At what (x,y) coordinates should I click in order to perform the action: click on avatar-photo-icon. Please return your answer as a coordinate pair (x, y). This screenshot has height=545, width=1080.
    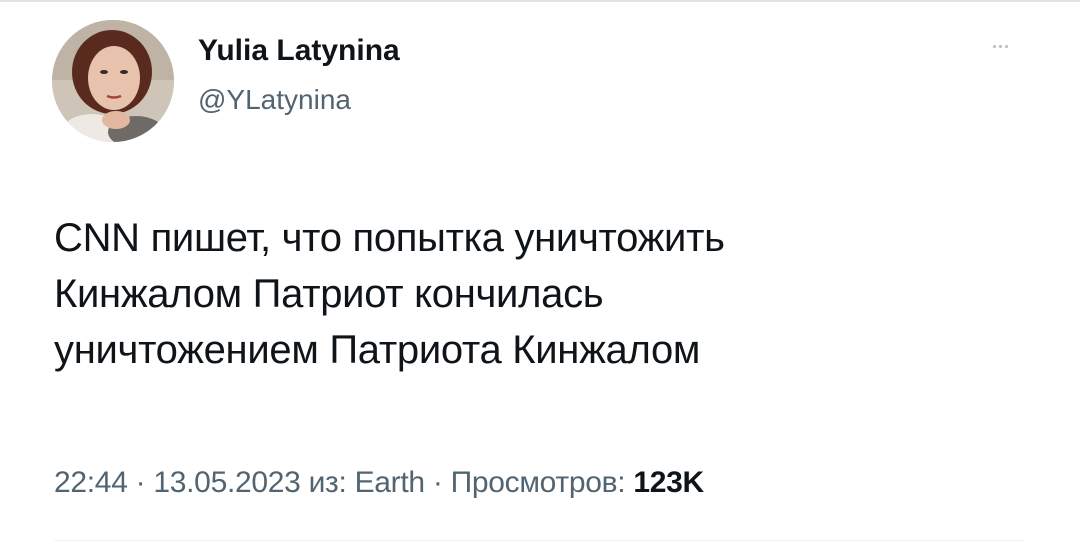
    Looking at the image, I should click on (113, 81).